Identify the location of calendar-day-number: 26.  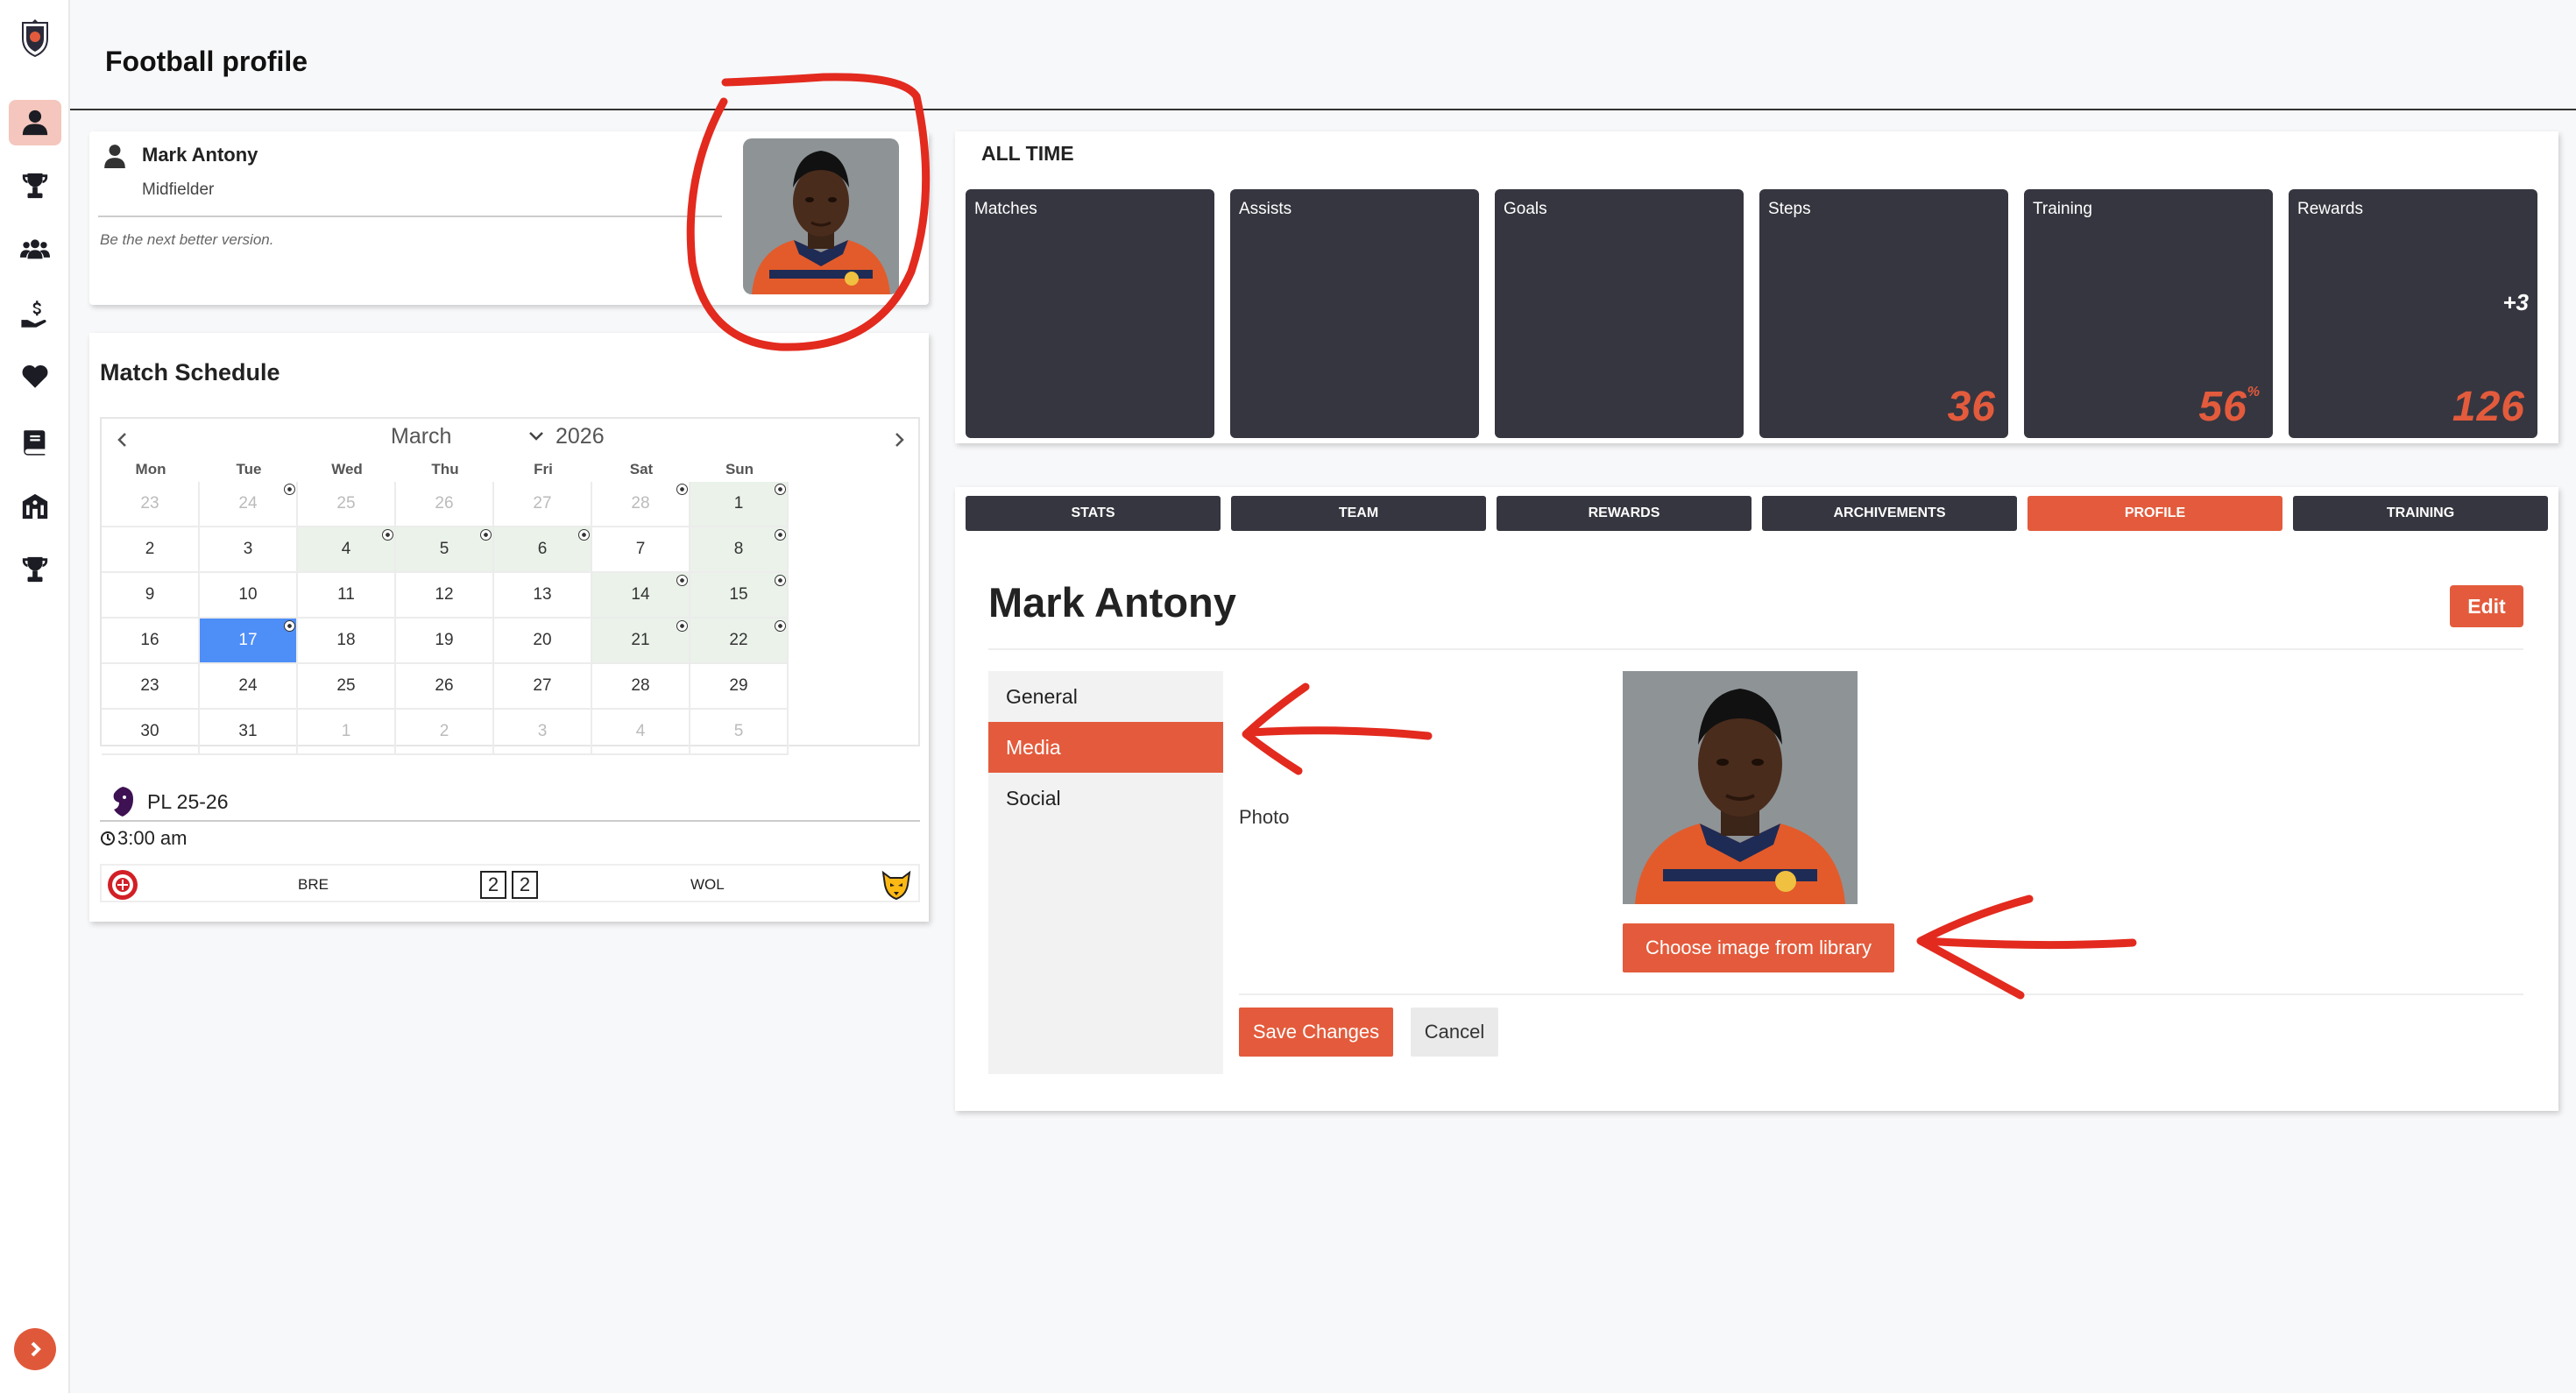
(444, 685).